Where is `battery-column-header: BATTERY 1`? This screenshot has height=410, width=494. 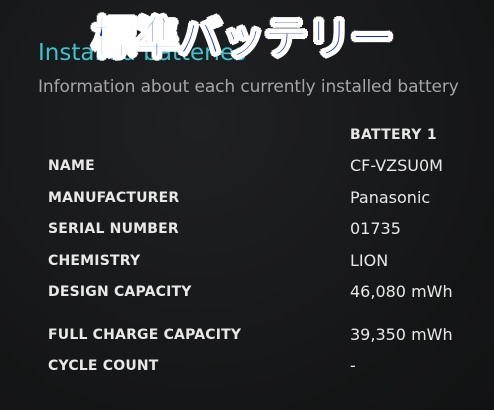 battery-column-header: BATTERY 1 is located at coordinates (393, 135).